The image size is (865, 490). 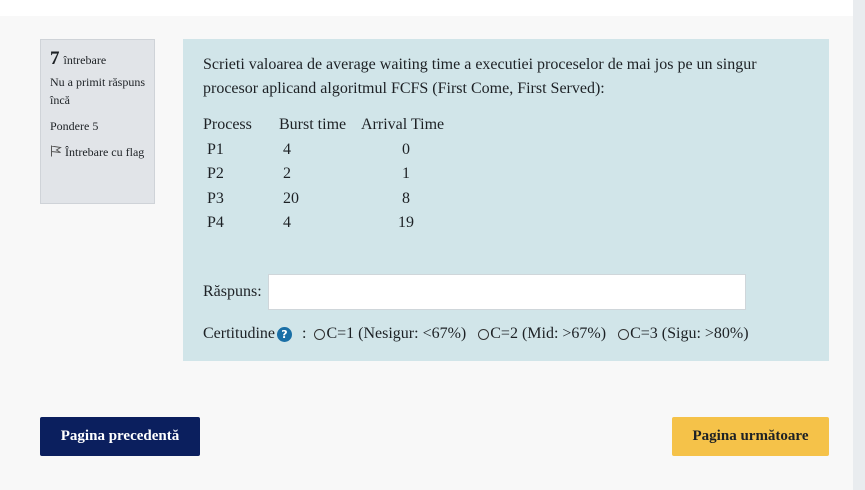 I want to click on answer-label: Răspuns:, so click(x=232, y=291).